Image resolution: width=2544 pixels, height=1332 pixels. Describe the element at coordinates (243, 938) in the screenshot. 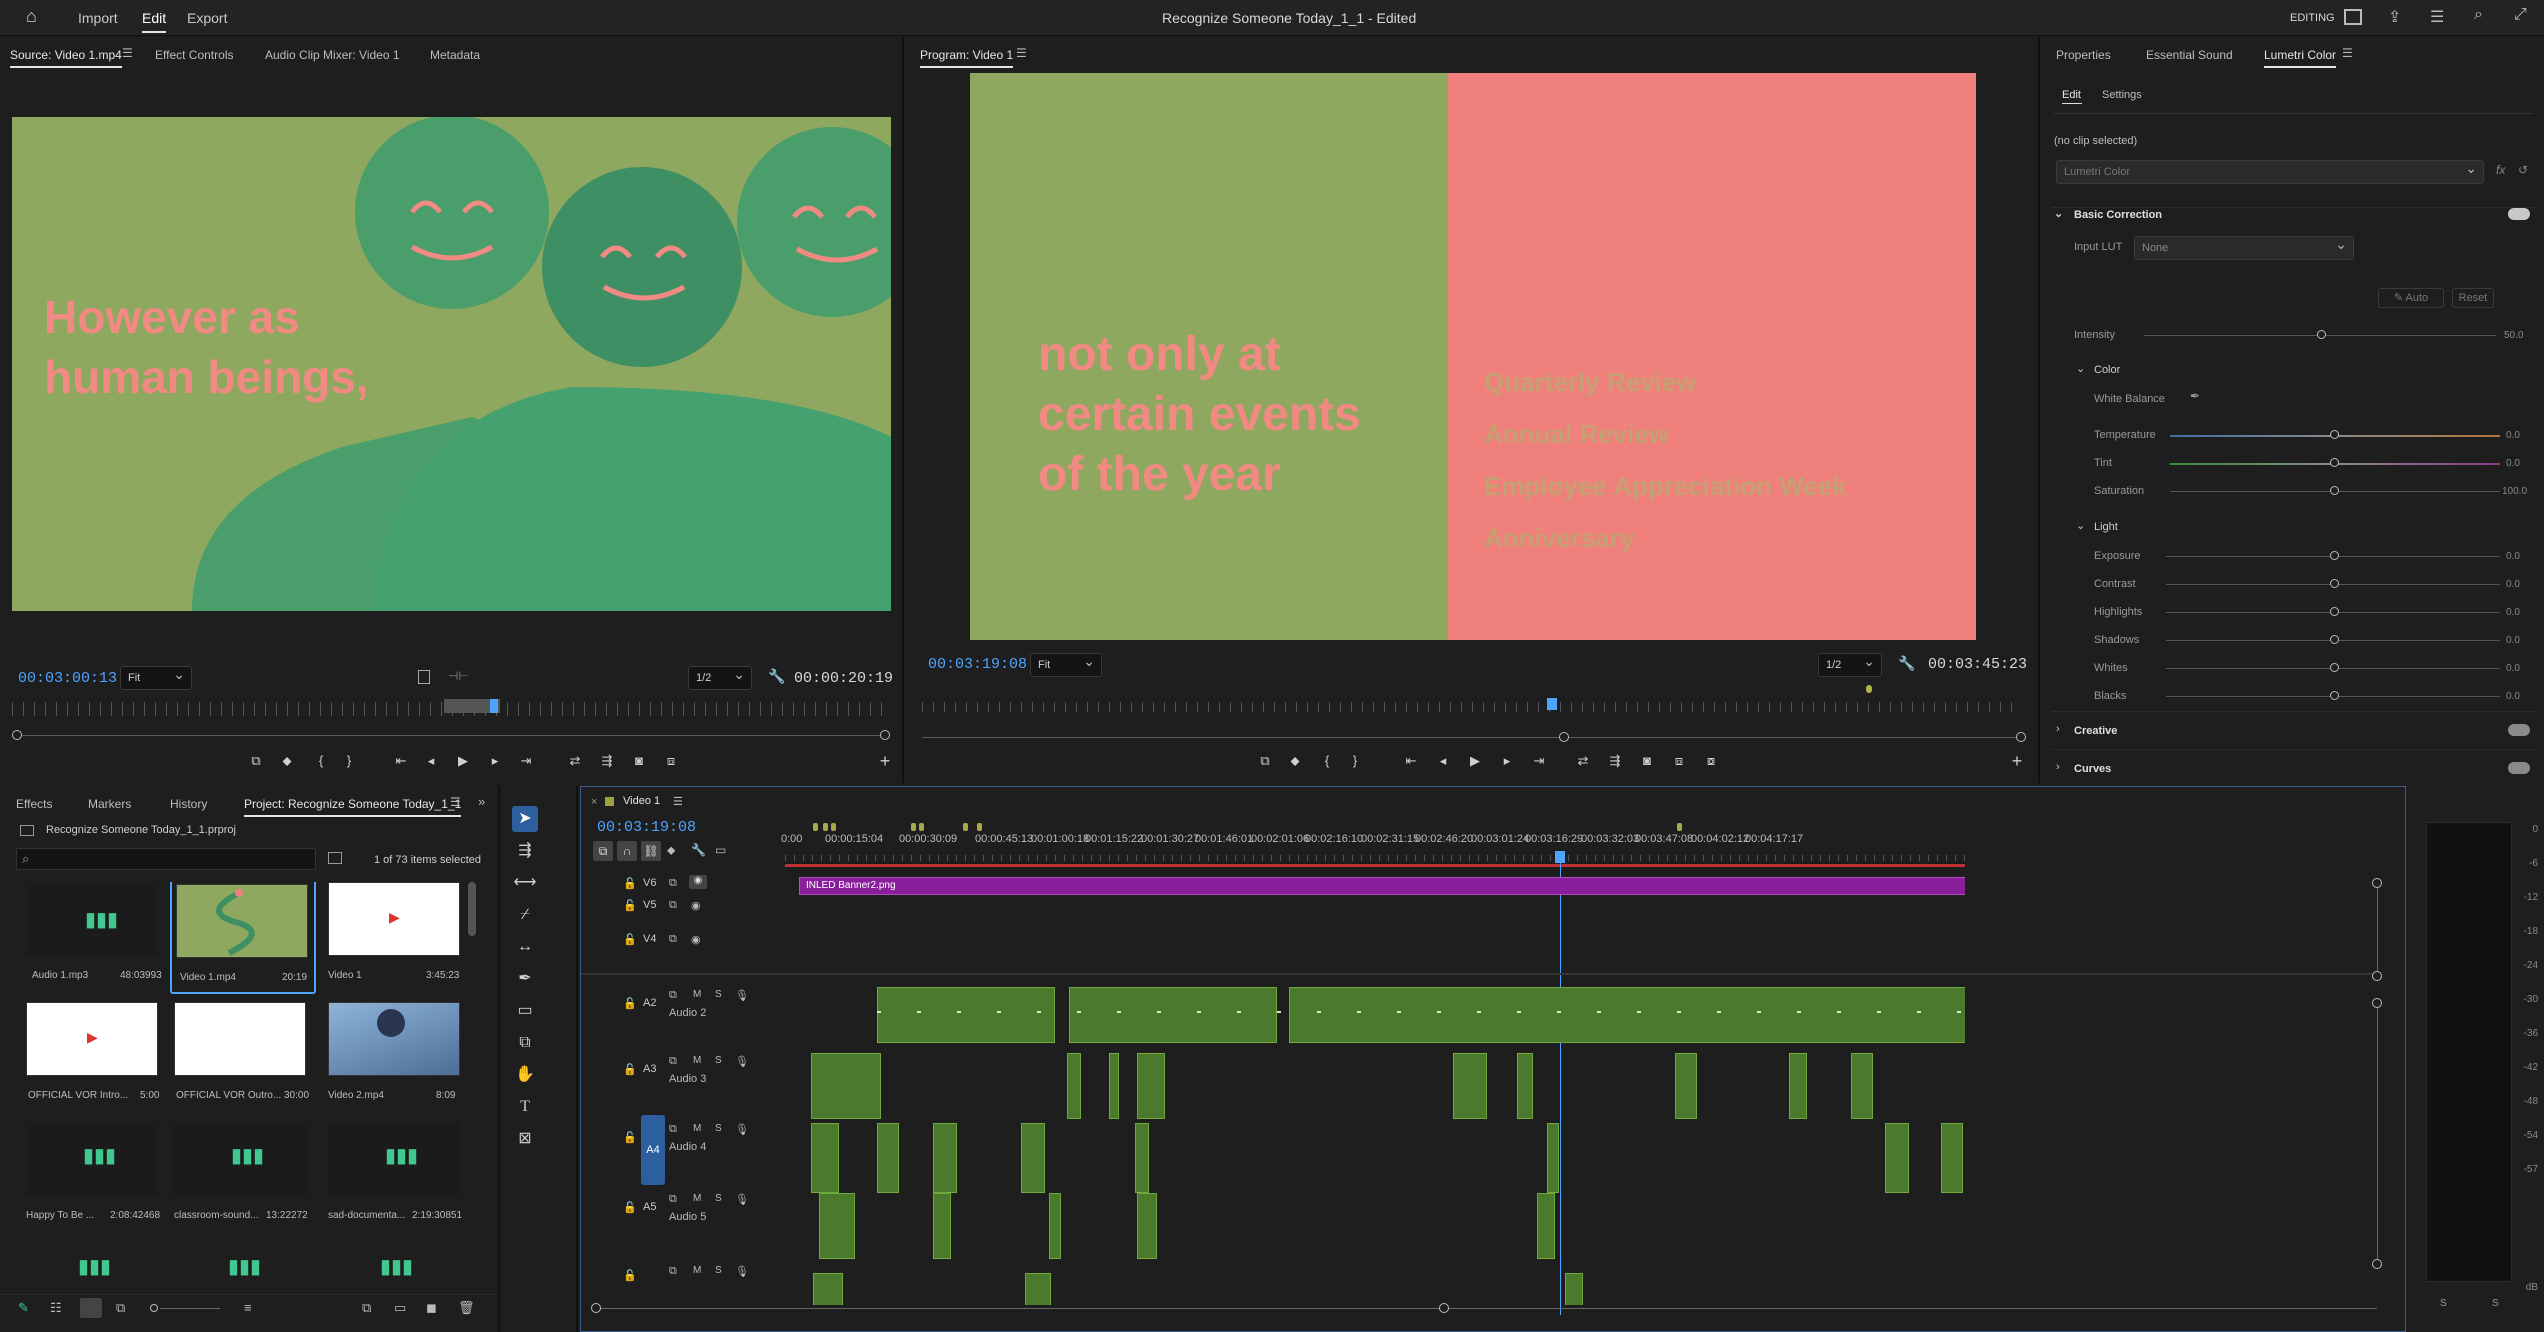

I see `project-item-selected: Video 1.mp4 20:19` at that location.